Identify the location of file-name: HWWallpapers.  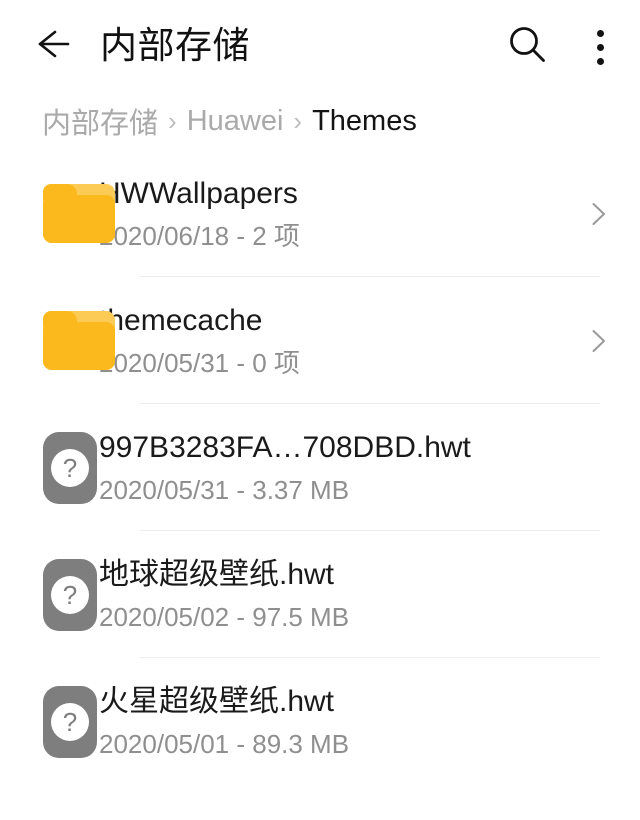
(198, 193).